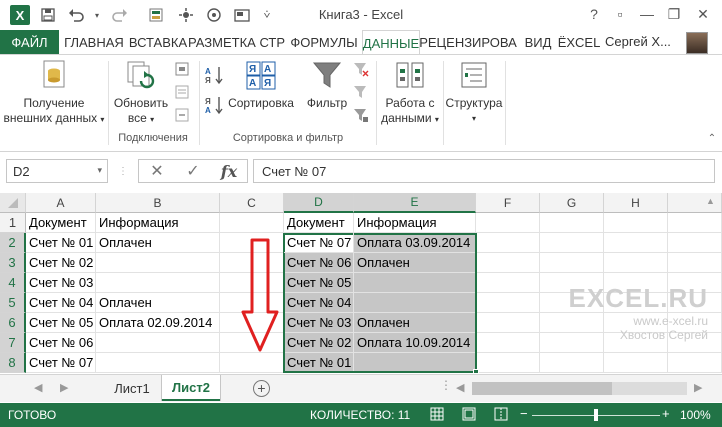 The image size is (722, 427). I want to click on row-header-3: 3, so click(13, 263).